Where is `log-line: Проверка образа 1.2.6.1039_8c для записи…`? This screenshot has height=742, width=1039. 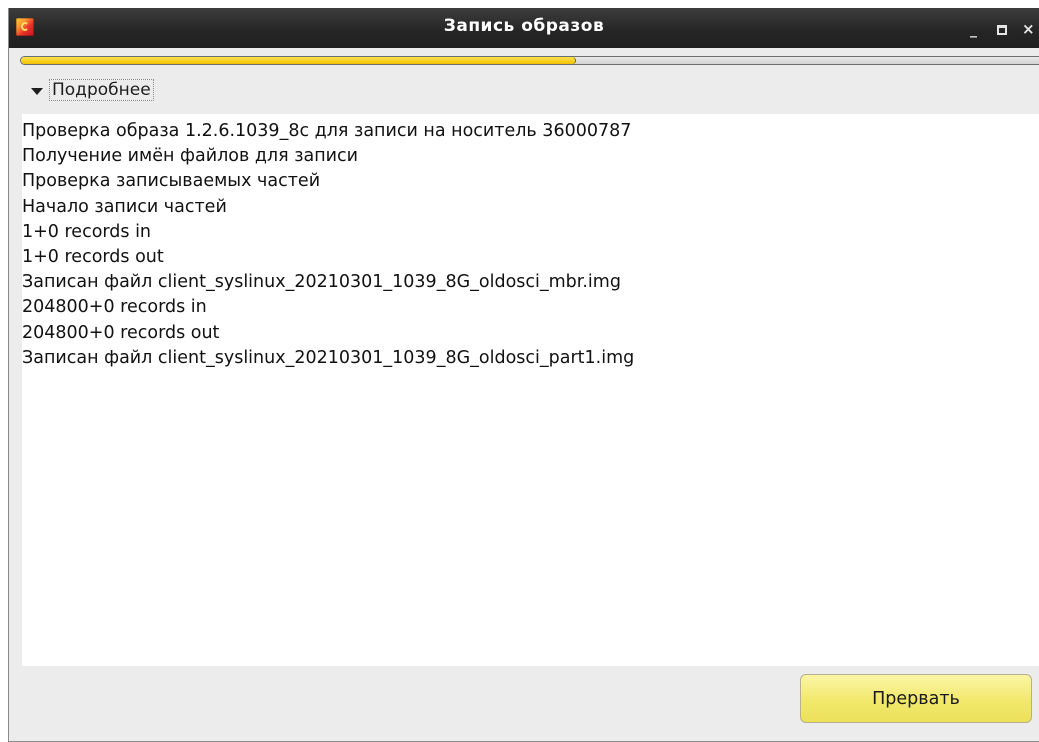
log-line: Проверка образа 1.2.6.1039_8c для записи… is located at coordinates (327, 131).